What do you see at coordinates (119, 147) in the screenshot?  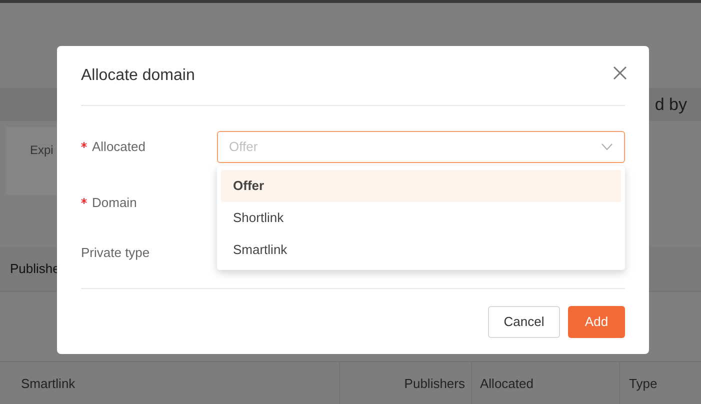 I see `field-label: Allocated` at bounding box center [119, 147].